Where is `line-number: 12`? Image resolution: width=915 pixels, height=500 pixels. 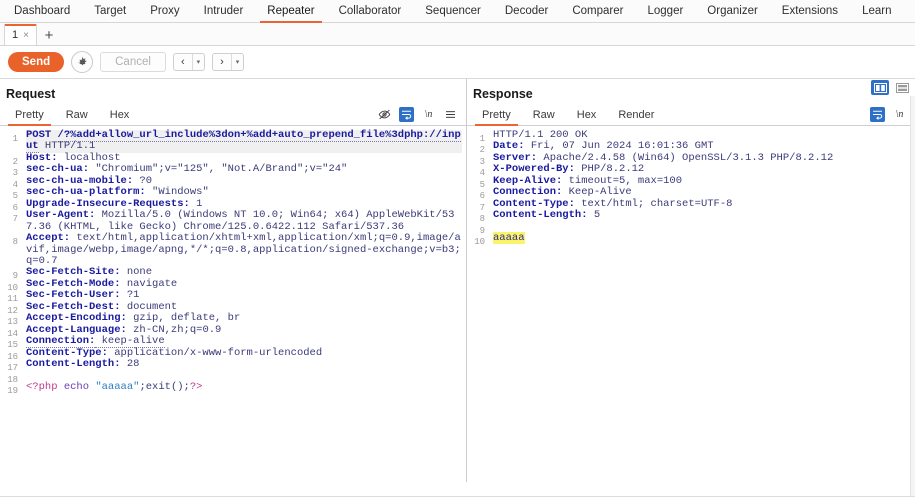 line-number: 12 is located at coordinates (12, 310).